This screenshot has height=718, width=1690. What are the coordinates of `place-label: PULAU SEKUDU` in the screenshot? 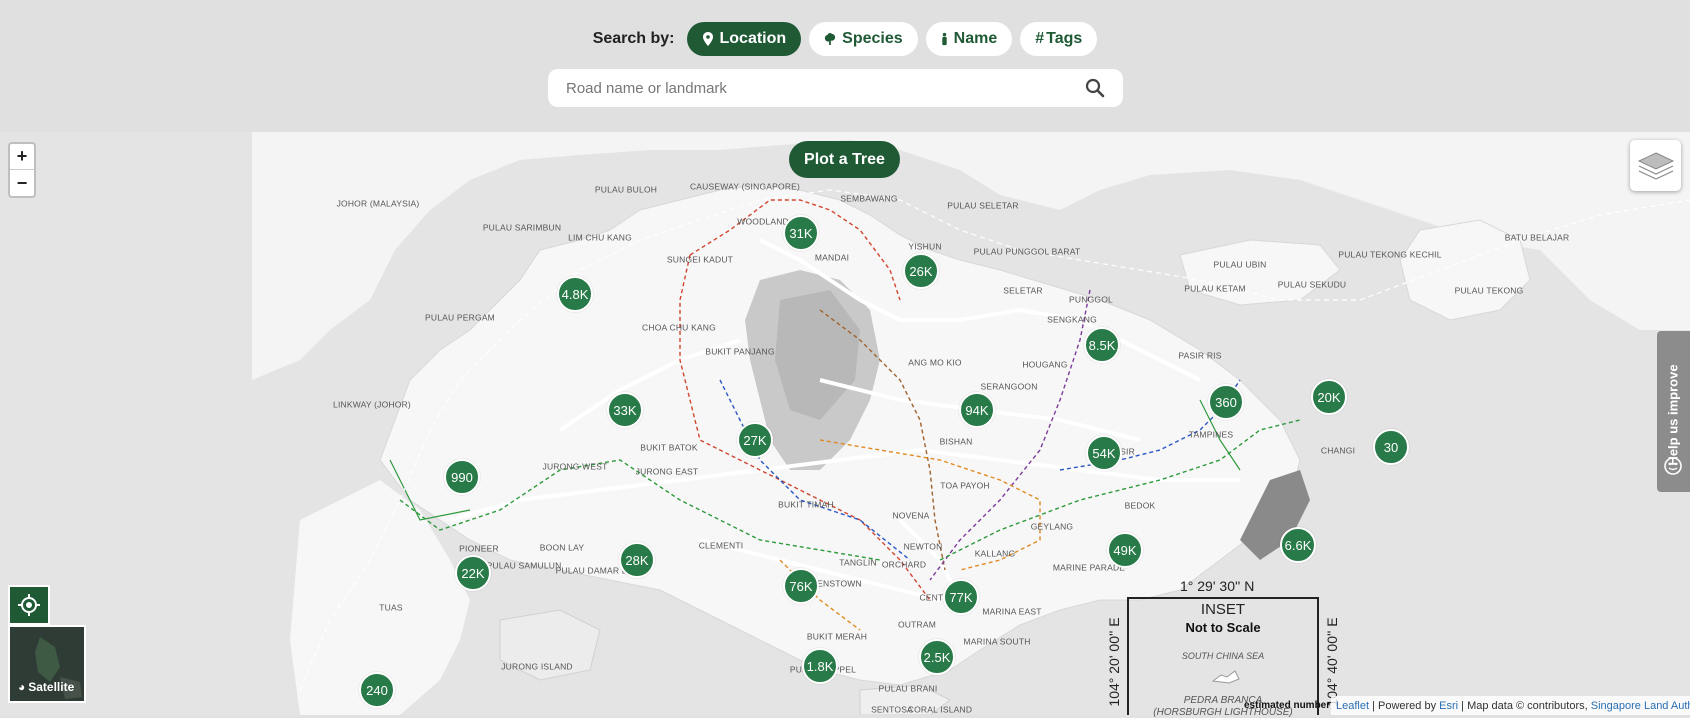 It's located at (1312, 284).